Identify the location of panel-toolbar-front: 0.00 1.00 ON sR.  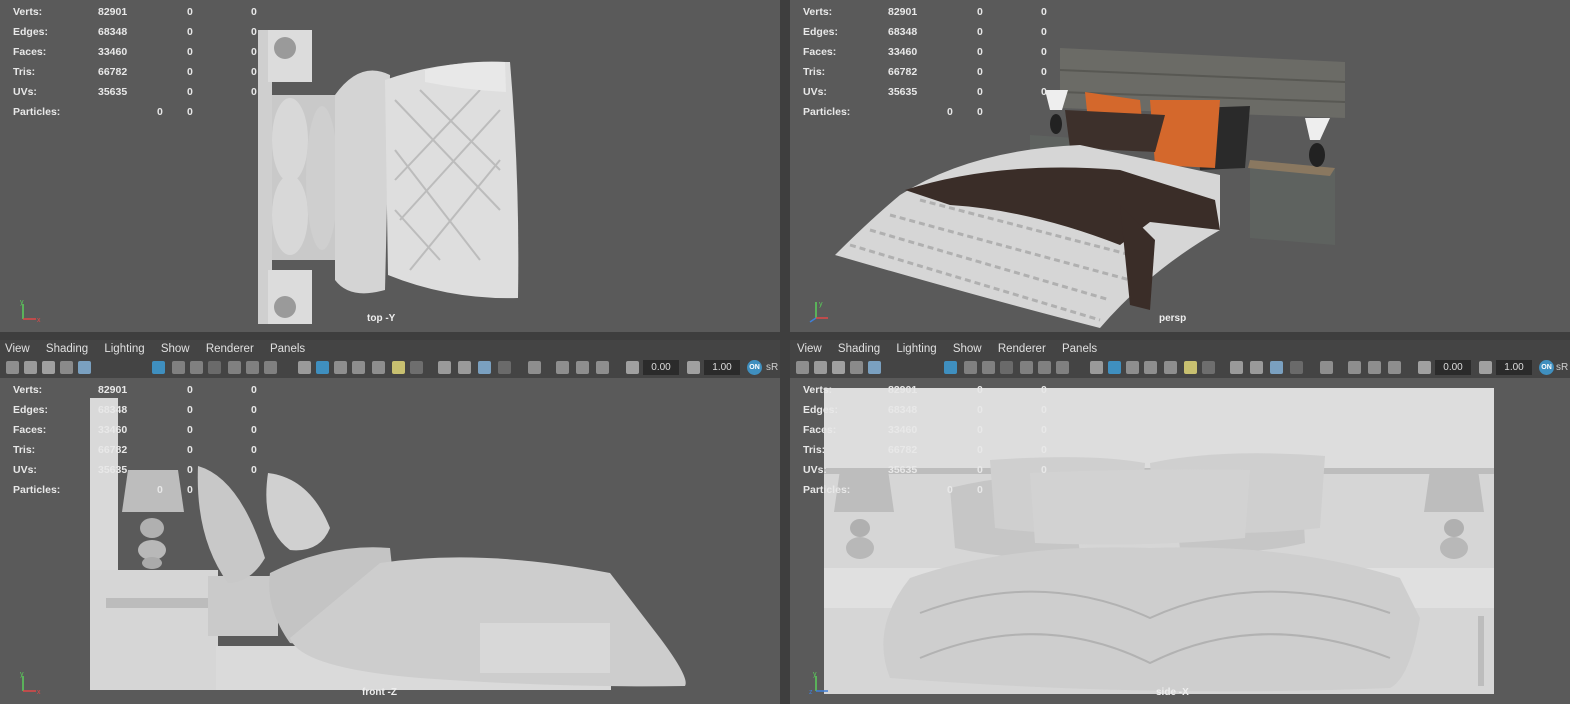
(390, 368).